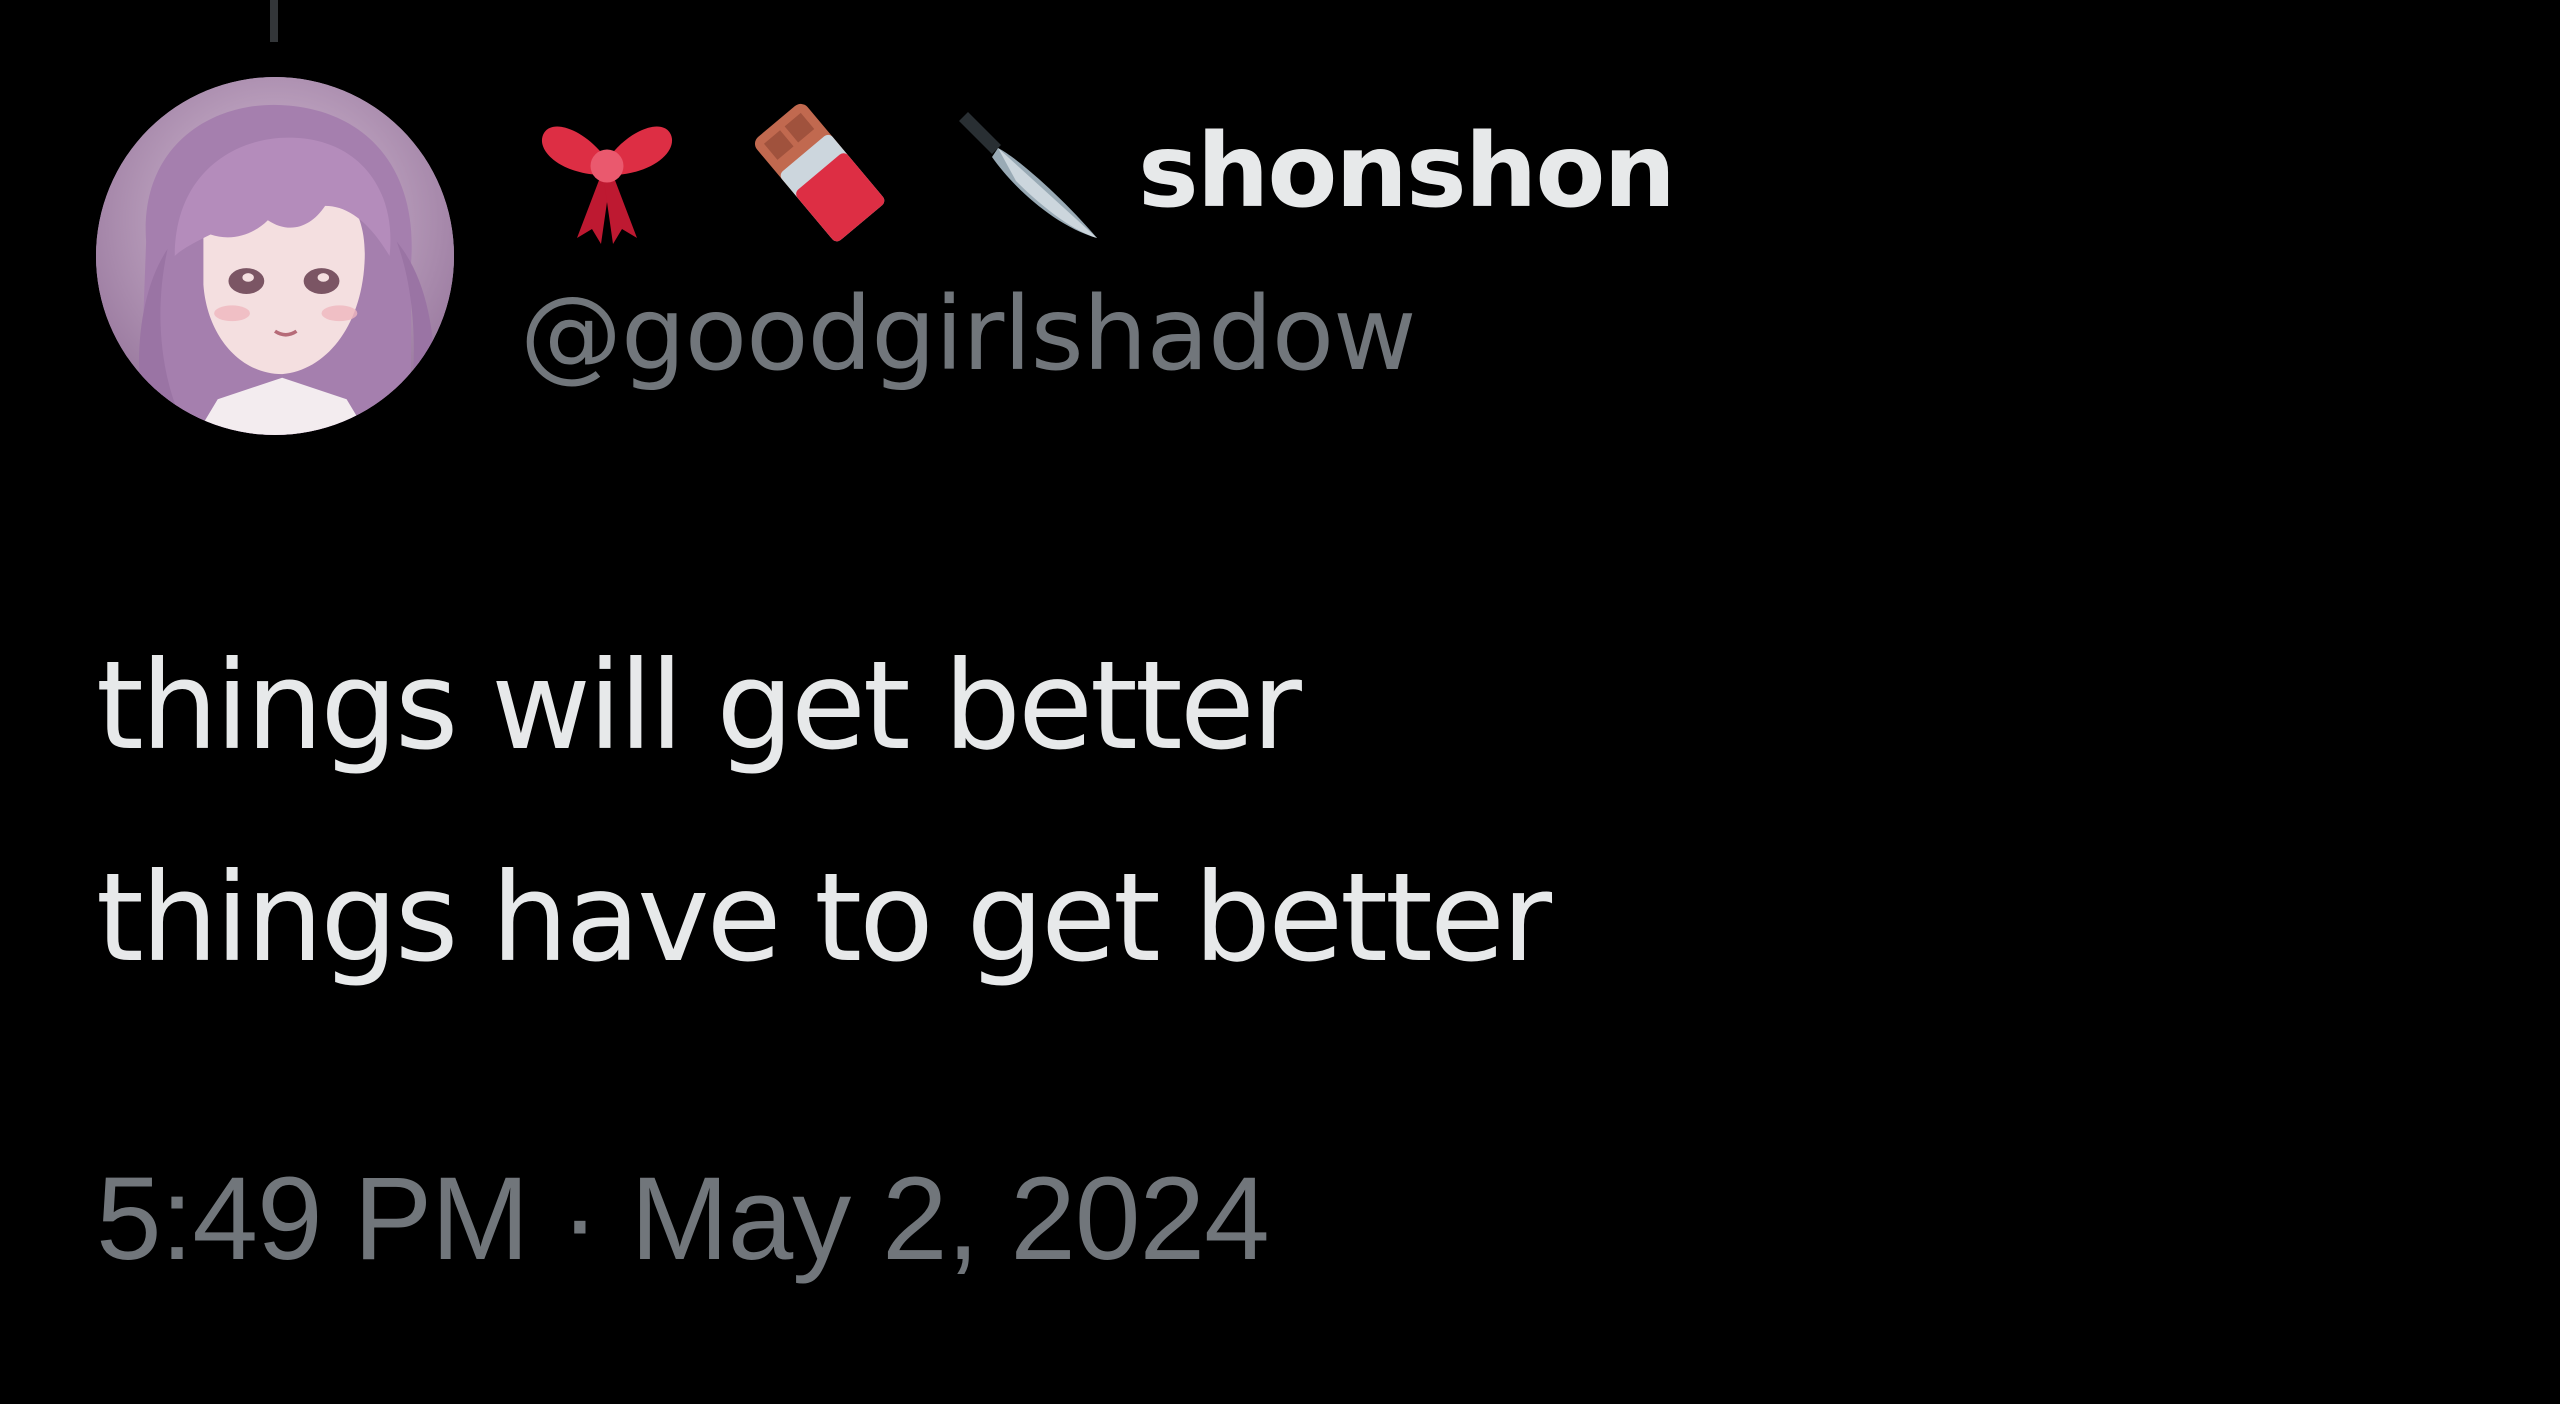 The height and width of the screenshot is (1404, 2560). What do you see at coordinates (274, 21) in the screenshot?
I see `thread-connector-line` at bounding box center [274, 21].